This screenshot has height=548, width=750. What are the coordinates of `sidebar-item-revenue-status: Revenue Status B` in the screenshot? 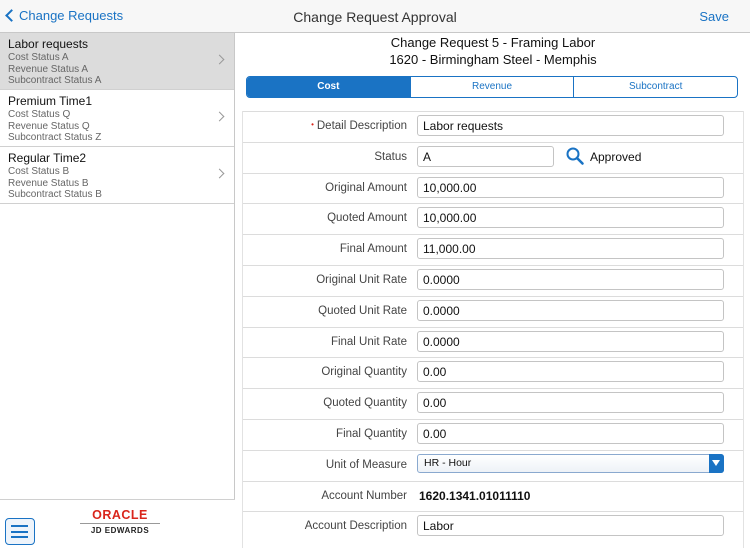 It's located at (48, 183).